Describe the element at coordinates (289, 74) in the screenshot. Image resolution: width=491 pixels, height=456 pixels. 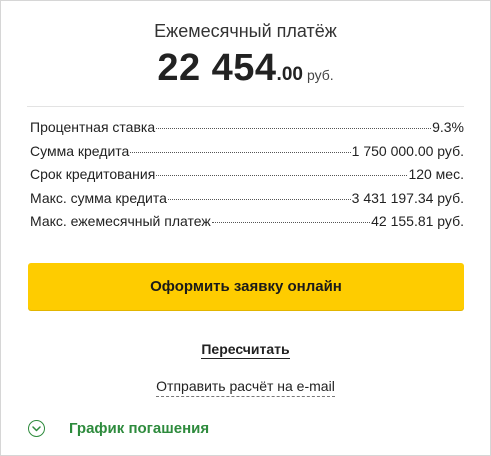
I see `amount-decimal: .00` at that location.